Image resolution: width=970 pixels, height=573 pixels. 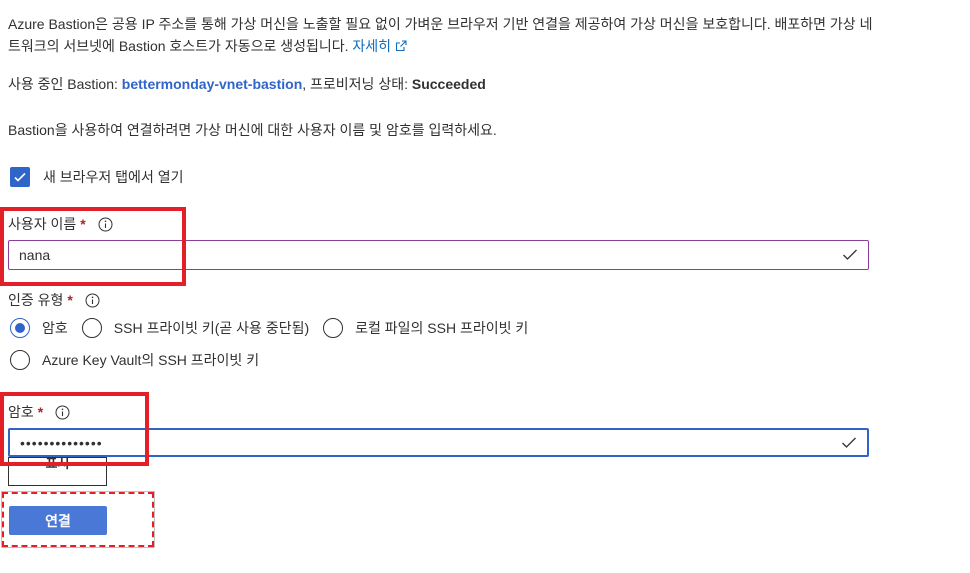 I want to click on radio-selected-dot, so click(x=20, y=328).